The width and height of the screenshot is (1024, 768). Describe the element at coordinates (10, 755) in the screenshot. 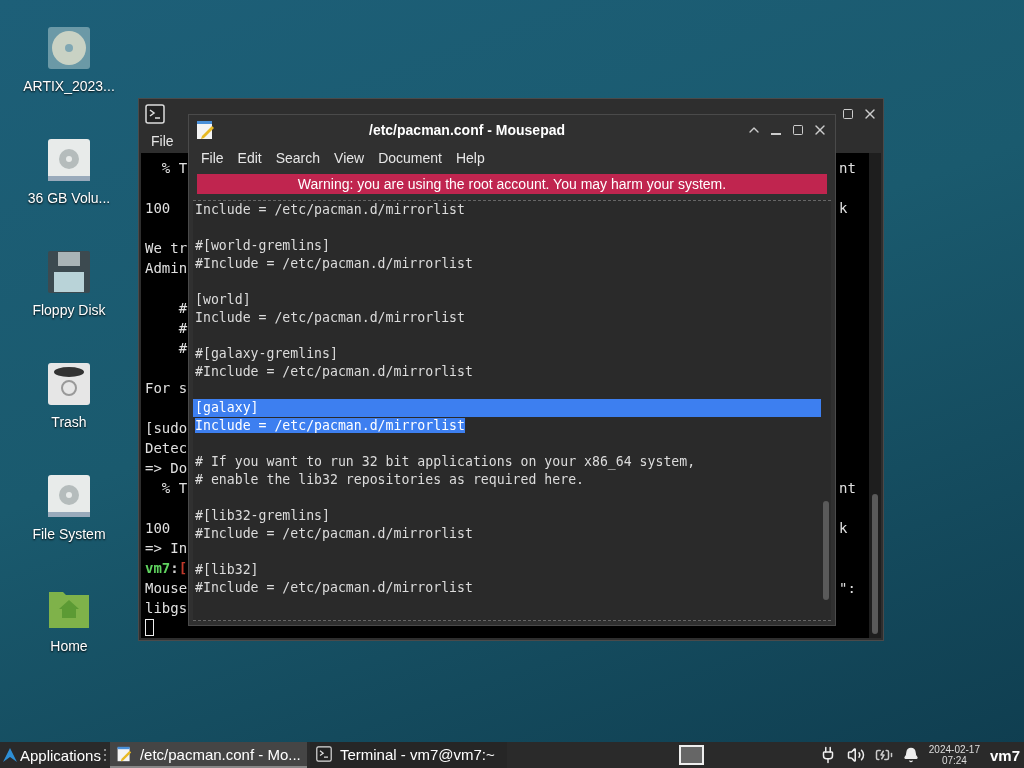

I see `triangle-logo-icon` at that location.